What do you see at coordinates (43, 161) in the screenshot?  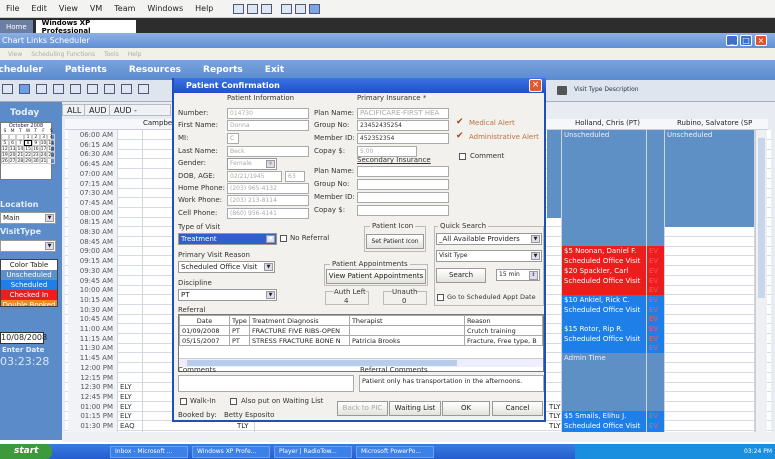 I see `calendar-day: 31` at bounding box center [43, 161].